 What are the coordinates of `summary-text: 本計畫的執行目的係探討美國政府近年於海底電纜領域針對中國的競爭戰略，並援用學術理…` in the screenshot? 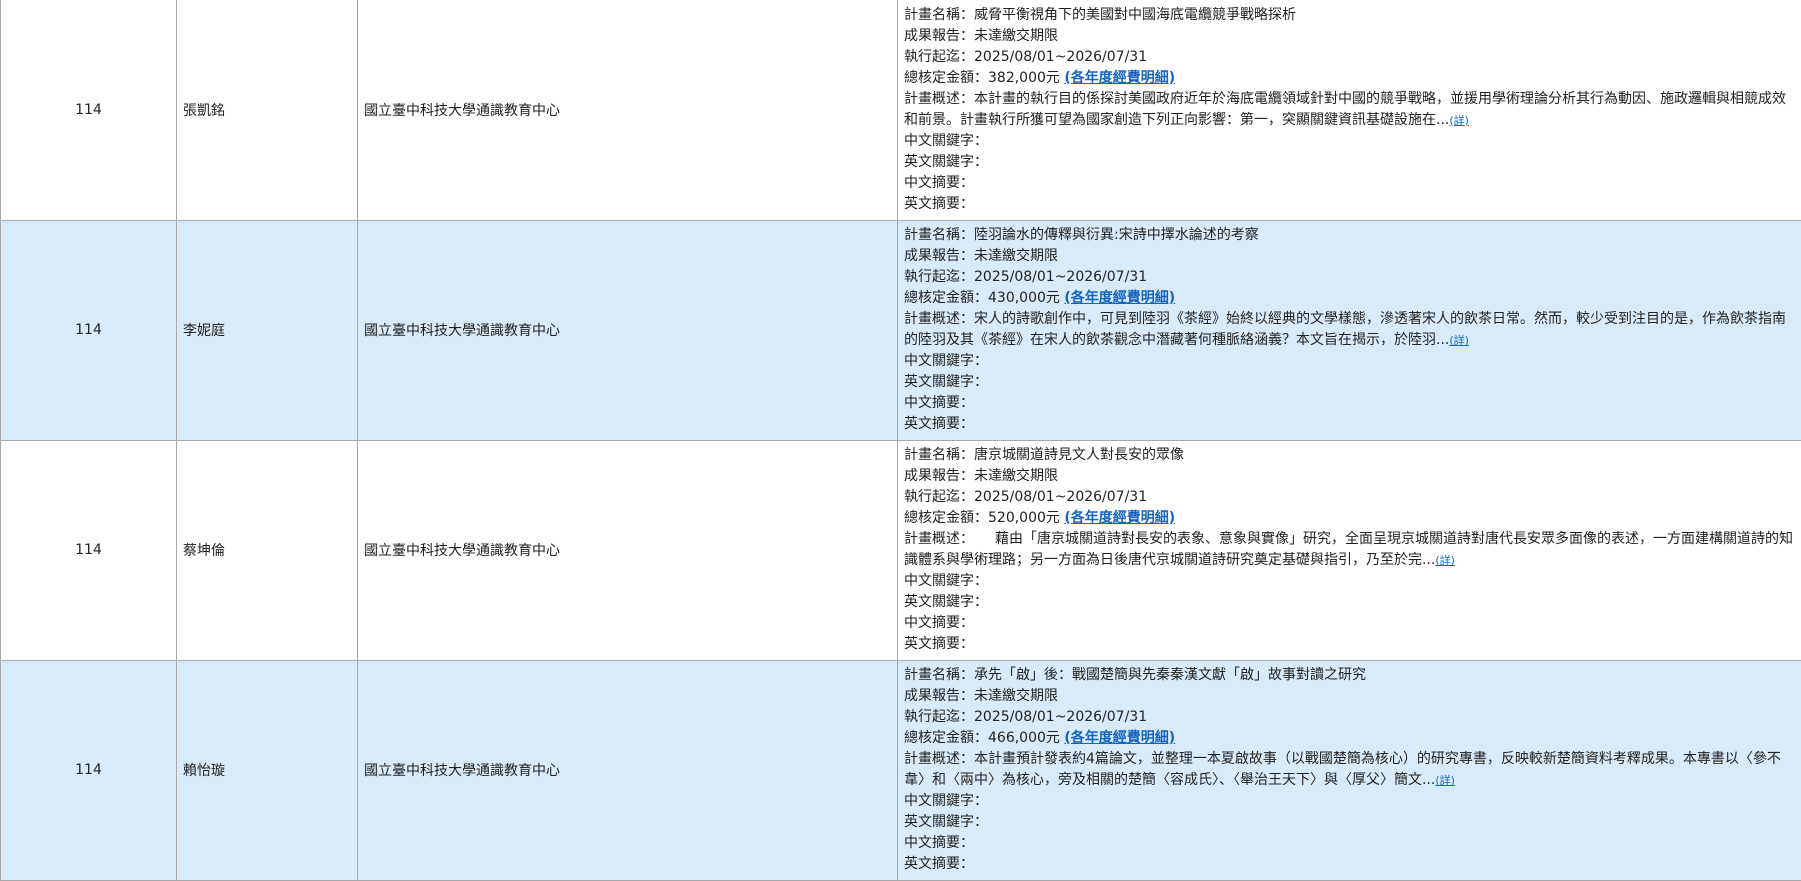 It's located at (1345, 109).